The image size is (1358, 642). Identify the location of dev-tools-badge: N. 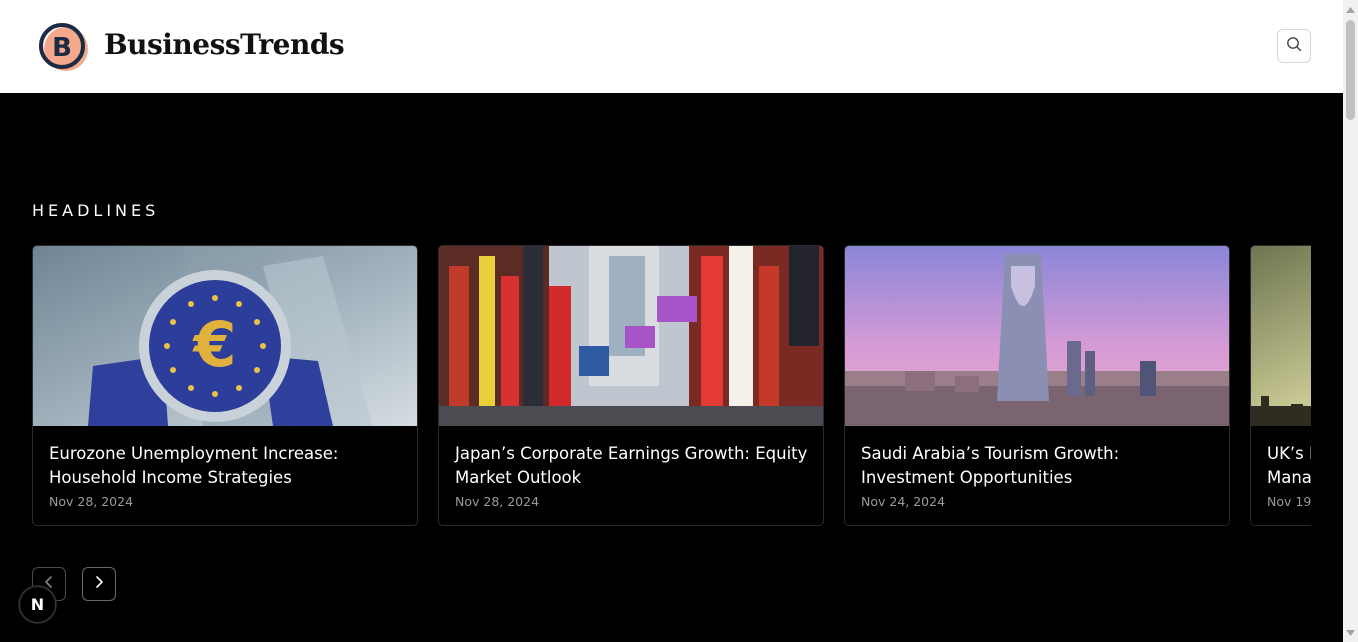
(37, 604).